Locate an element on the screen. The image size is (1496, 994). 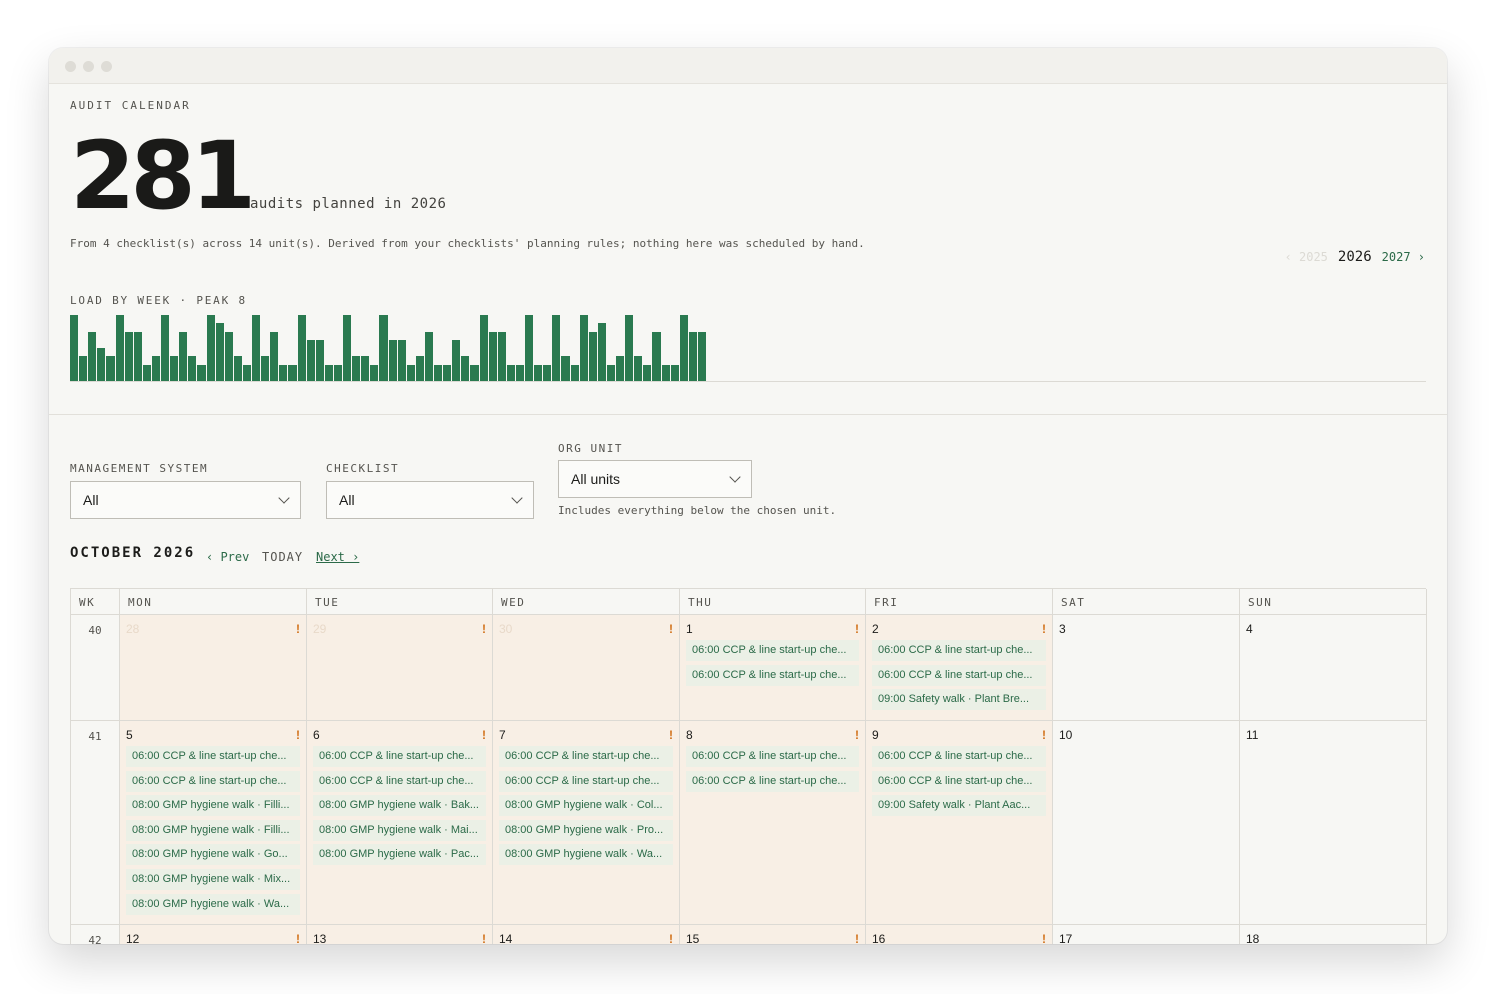
day-cell: 10 is located at coordinates (1146, 823).